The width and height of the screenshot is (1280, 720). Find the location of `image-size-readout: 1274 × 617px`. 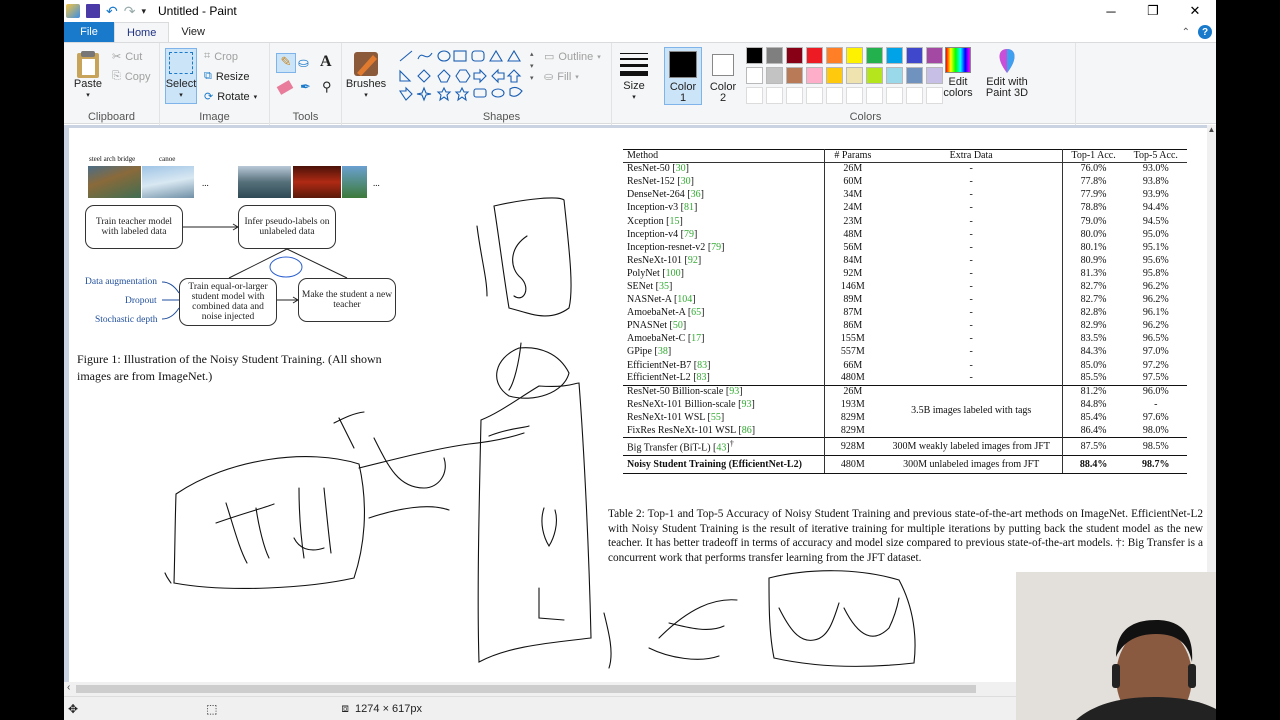

image-size-readout: 1274 × 617px is located at coordinates (389, 708).